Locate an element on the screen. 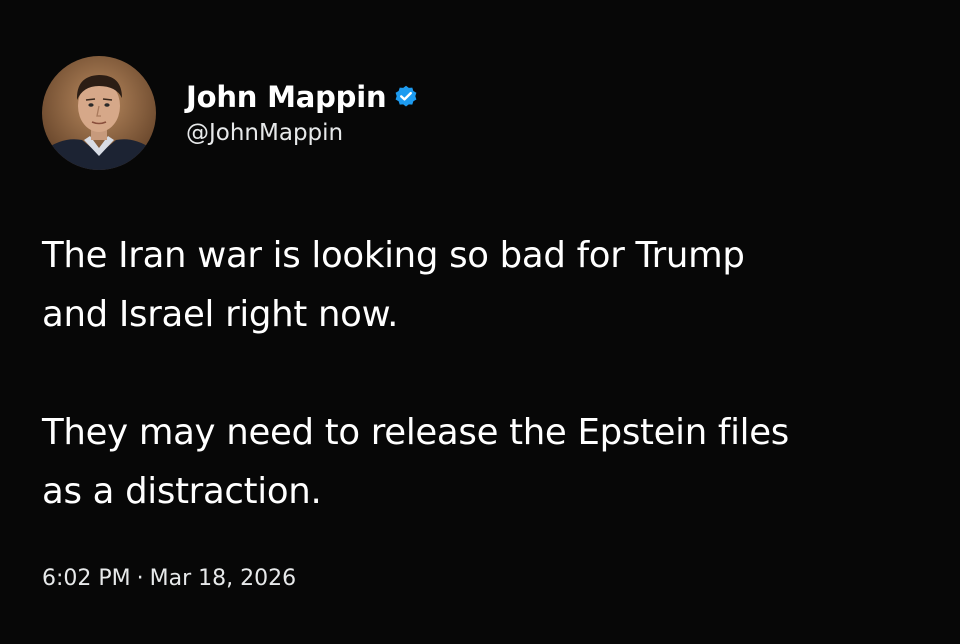 The height and width of the screenshot is (644, 960). avatar-photo is located at coordinates (99, 113).